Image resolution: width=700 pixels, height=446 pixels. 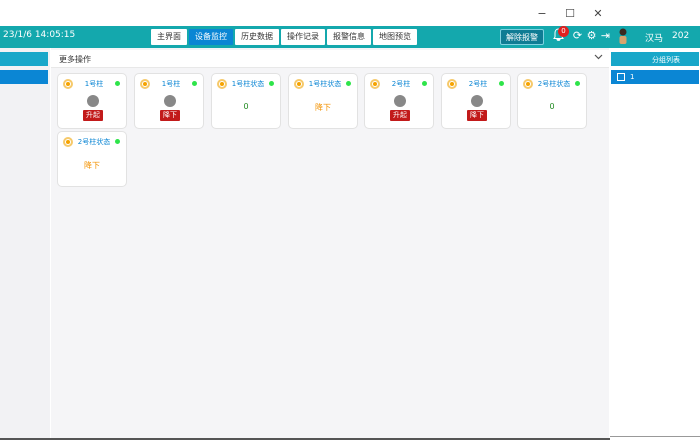 I want to click on device-card: 1号柱 升起, so click(x=92, y=101).